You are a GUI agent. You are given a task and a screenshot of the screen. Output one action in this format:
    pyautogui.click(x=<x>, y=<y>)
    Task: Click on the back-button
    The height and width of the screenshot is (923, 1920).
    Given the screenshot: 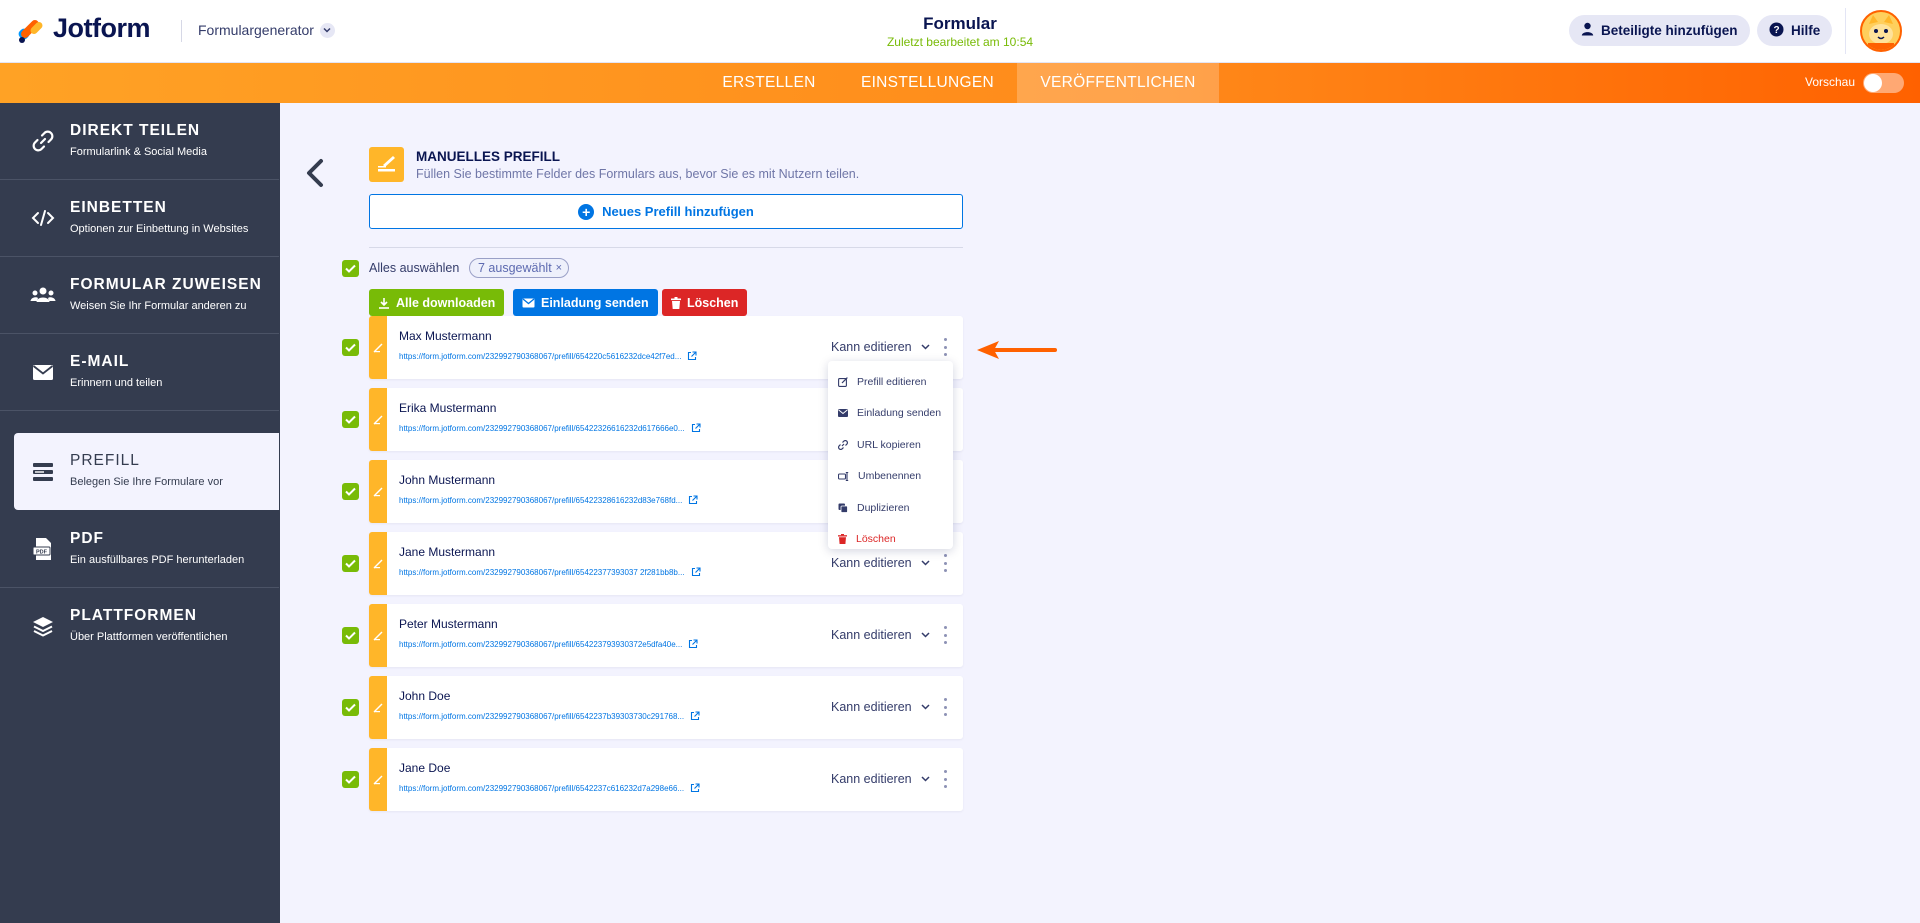 What is the action you would take?
    pyautogui.click(x=315, y=173)
    